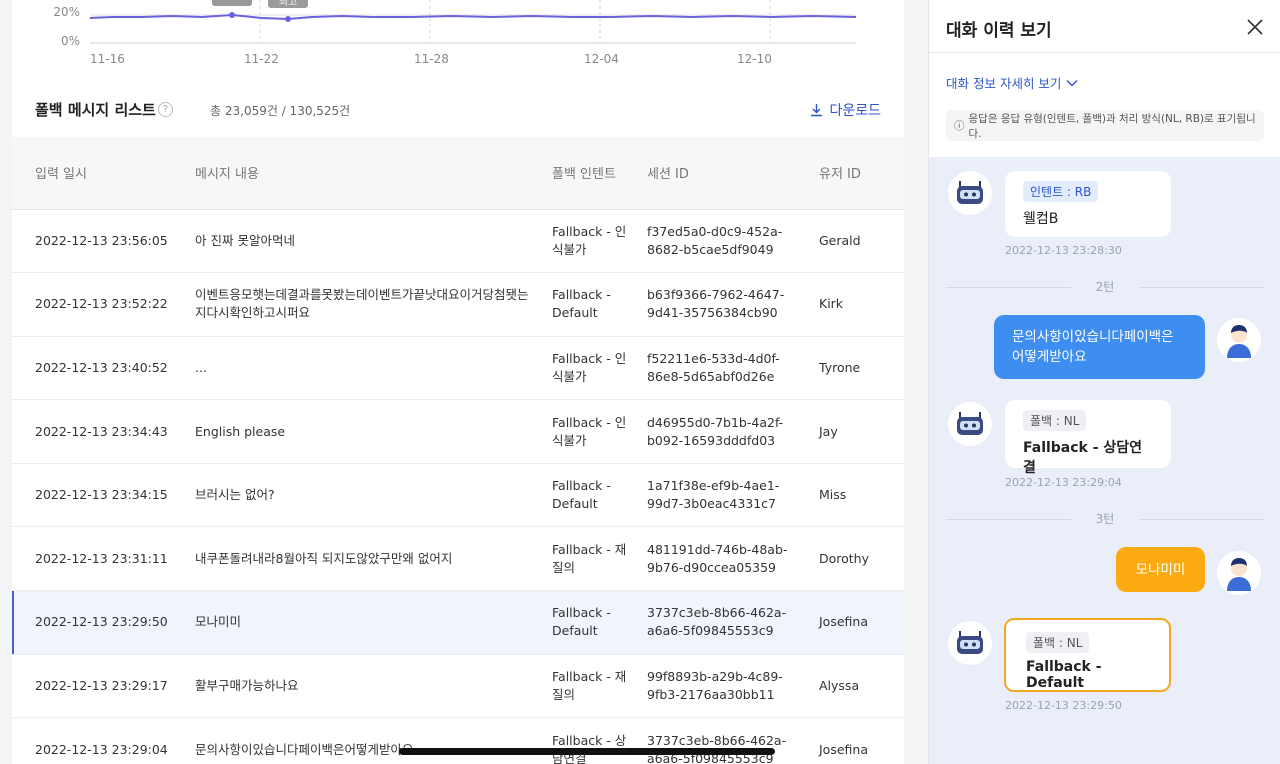 The image size is (1280, 764). Describe the element at coordinates (1061, 191) in the screenshot. I see `response-type-tag: 인텐트 : RB` at that location.